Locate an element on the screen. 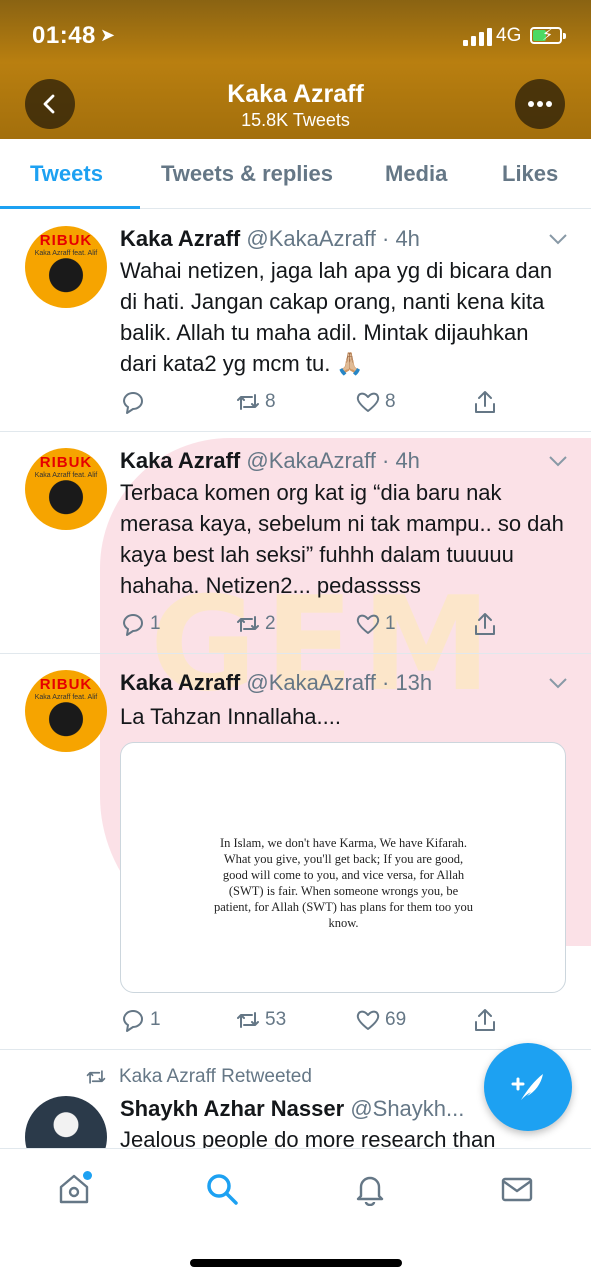  like-button: 8 is located at coordinates (375, 402).